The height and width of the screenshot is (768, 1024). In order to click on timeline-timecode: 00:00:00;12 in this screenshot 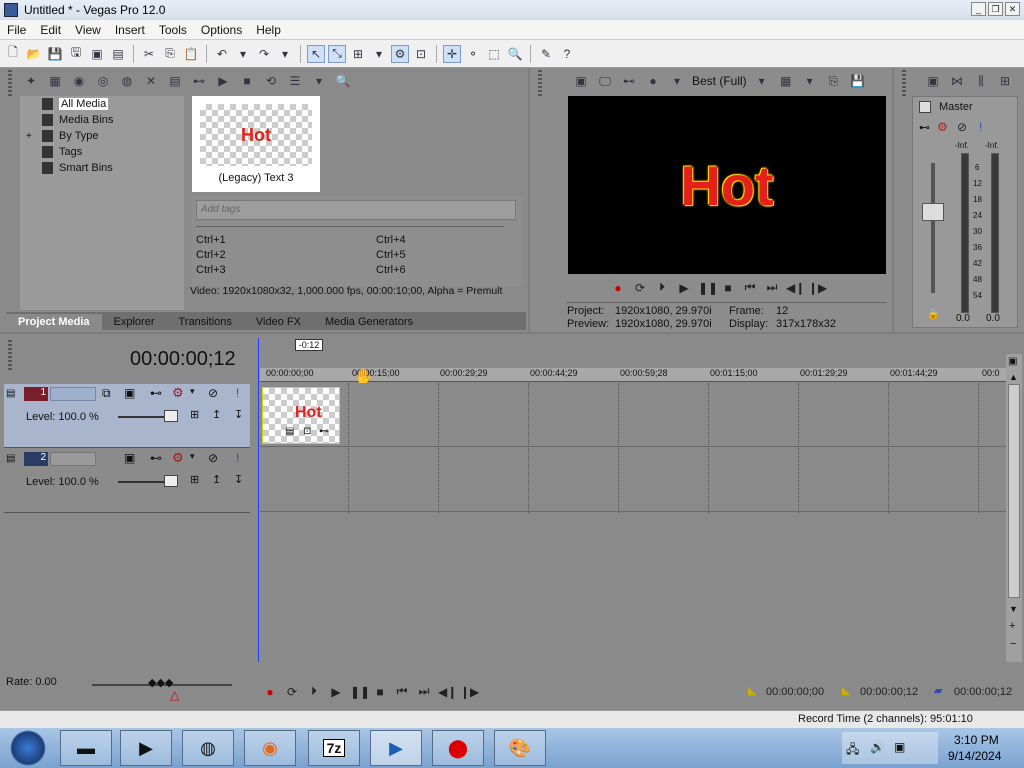, I will do `click(183, 359)`.